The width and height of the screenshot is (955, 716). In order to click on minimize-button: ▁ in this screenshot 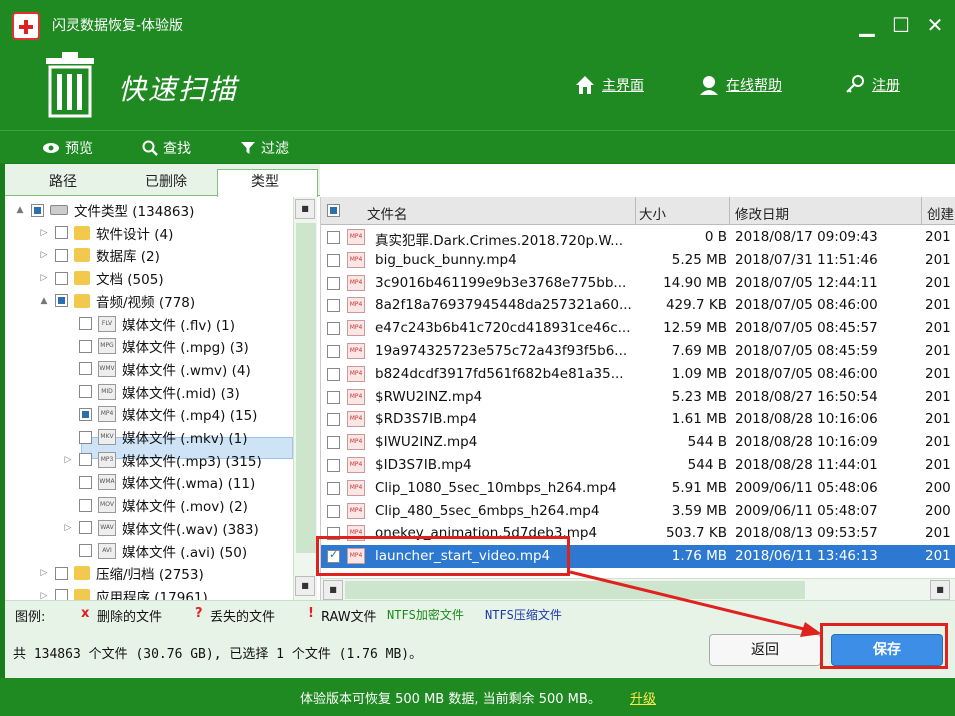, I will do `click(867, 25)`.